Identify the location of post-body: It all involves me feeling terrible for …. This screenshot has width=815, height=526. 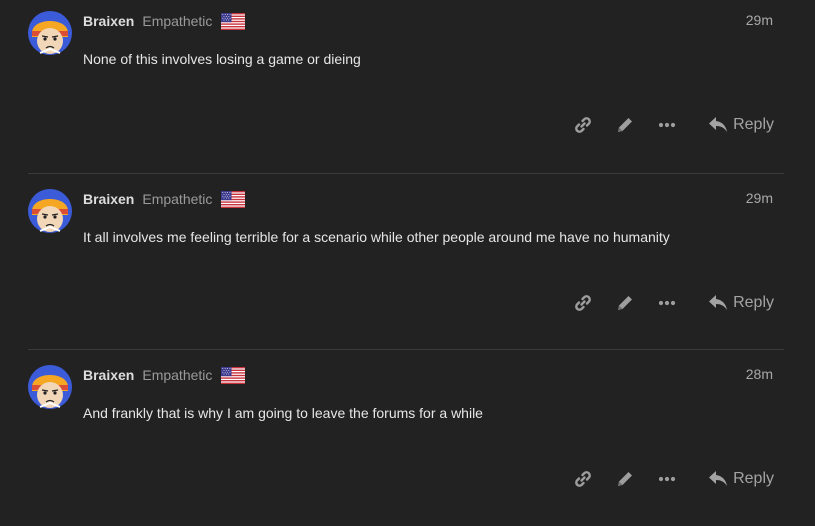
(376, 237).